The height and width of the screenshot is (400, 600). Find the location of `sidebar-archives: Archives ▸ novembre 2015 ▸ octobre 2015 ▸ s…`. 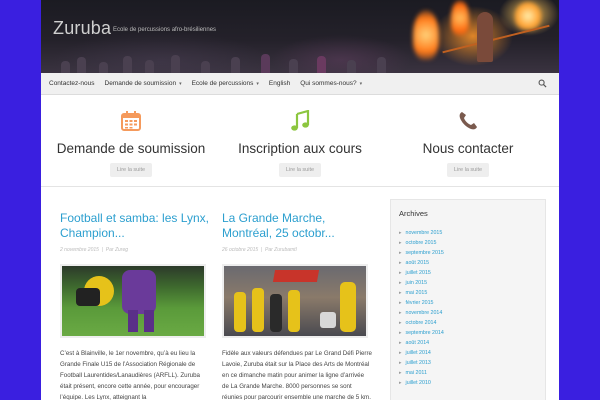

sidebar-archives: Archives ▸ novembre 2015 ▸ octobre 2015 ▸ s… is located at coordinates (468, 299).